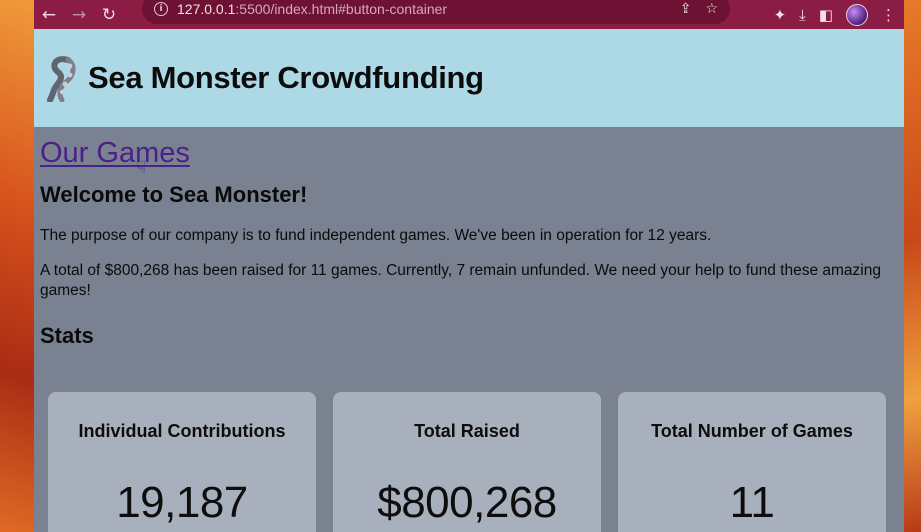  Describe the element at coordinates (161, 9) in the screenshot. I see `site-info-icon: i` at that location.